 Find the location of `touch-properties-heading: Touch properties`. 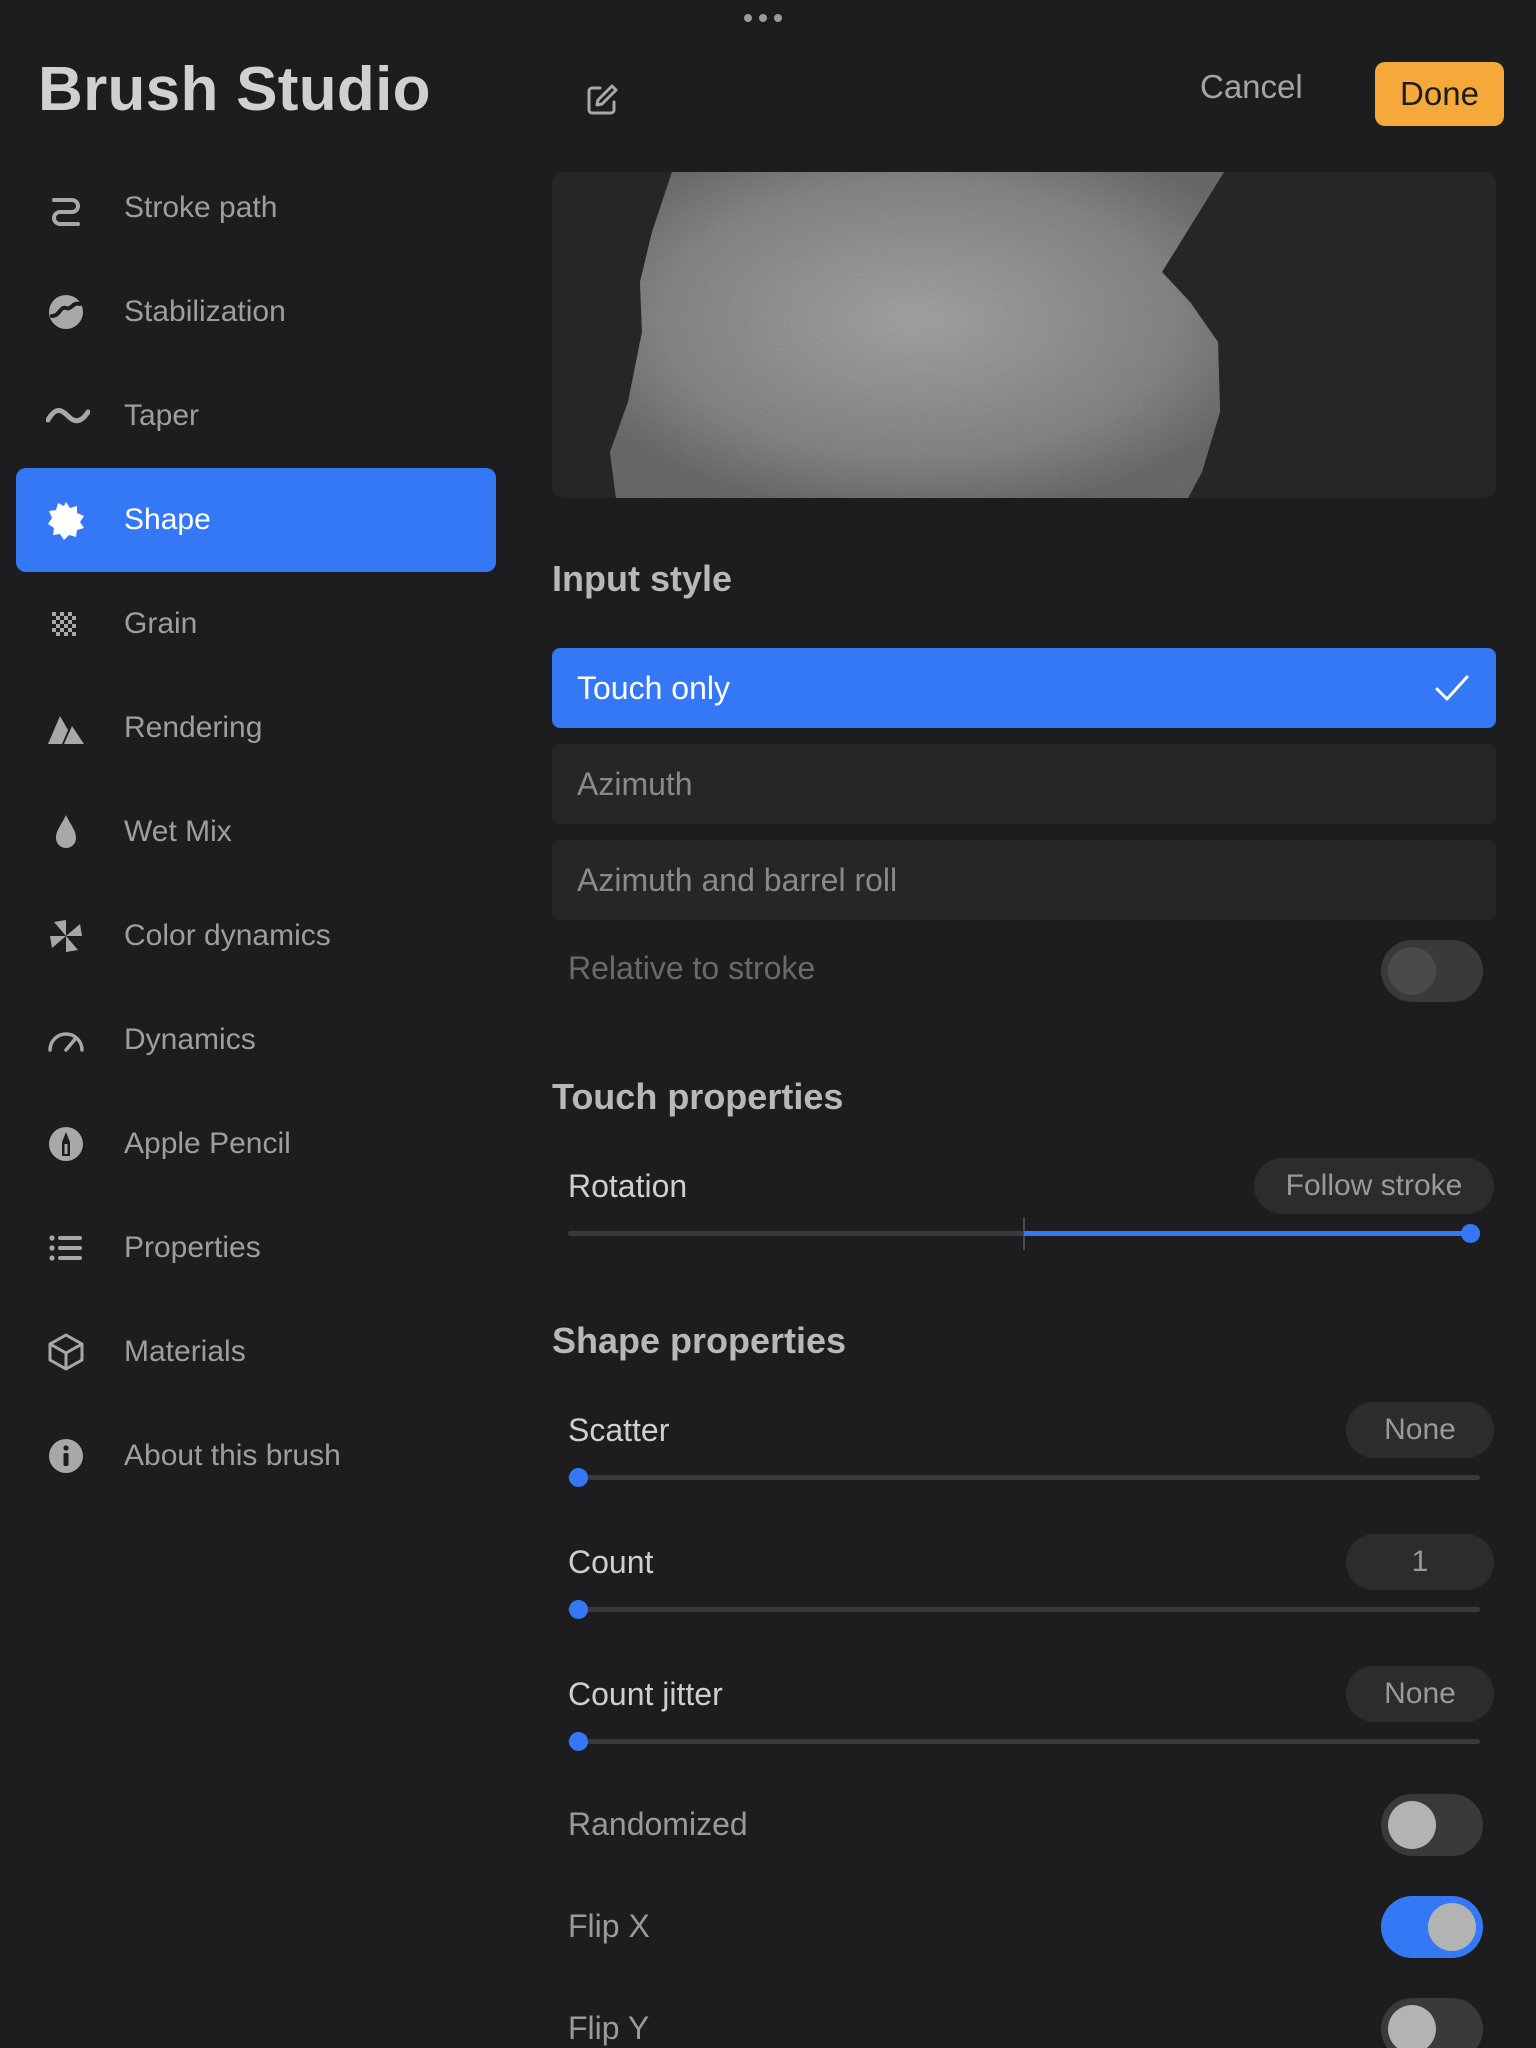

touch-properties-heading: Touch properties is located at coordinates (698, 1096).